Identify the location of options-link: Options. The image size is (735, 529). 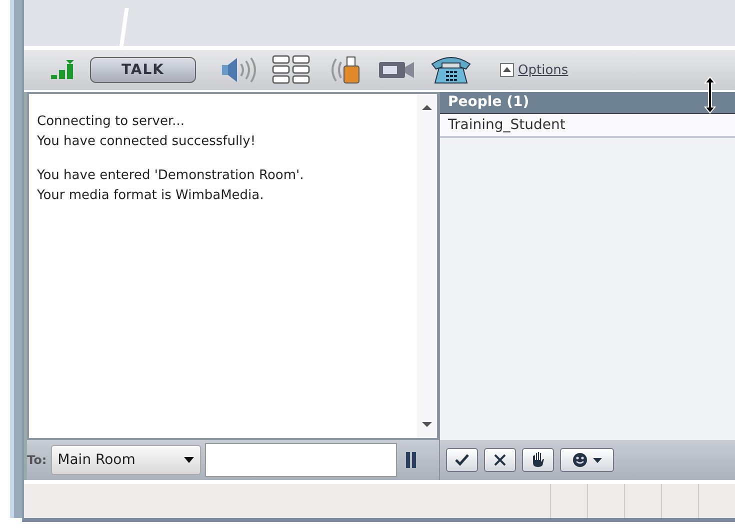
(534, 70).